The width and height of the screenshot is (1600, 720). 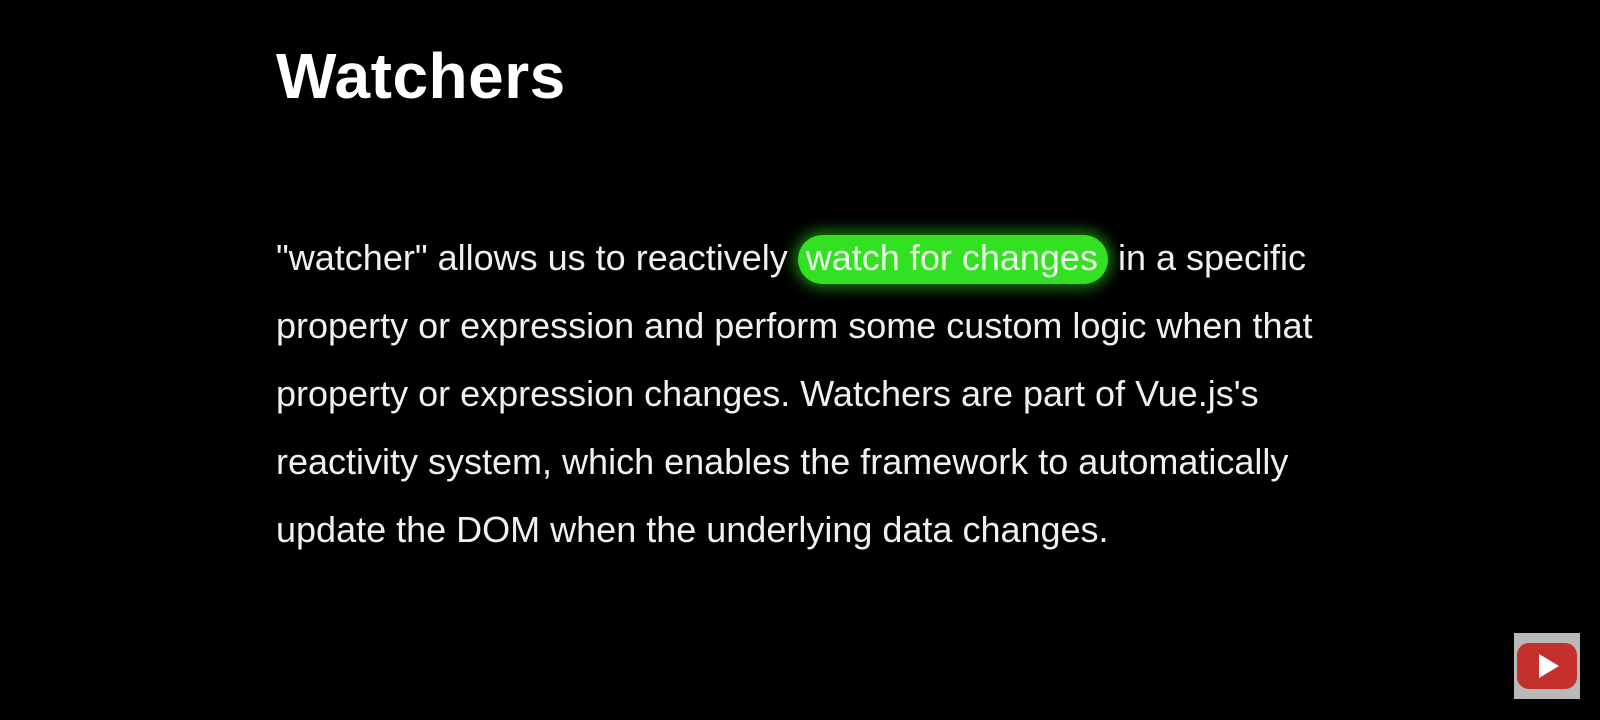 What do you see at coordinates (537, 257) in the screenshot?
I see `paragraph-text-start: "watcher" allows us to reactively` at bounding box center [537, 257].